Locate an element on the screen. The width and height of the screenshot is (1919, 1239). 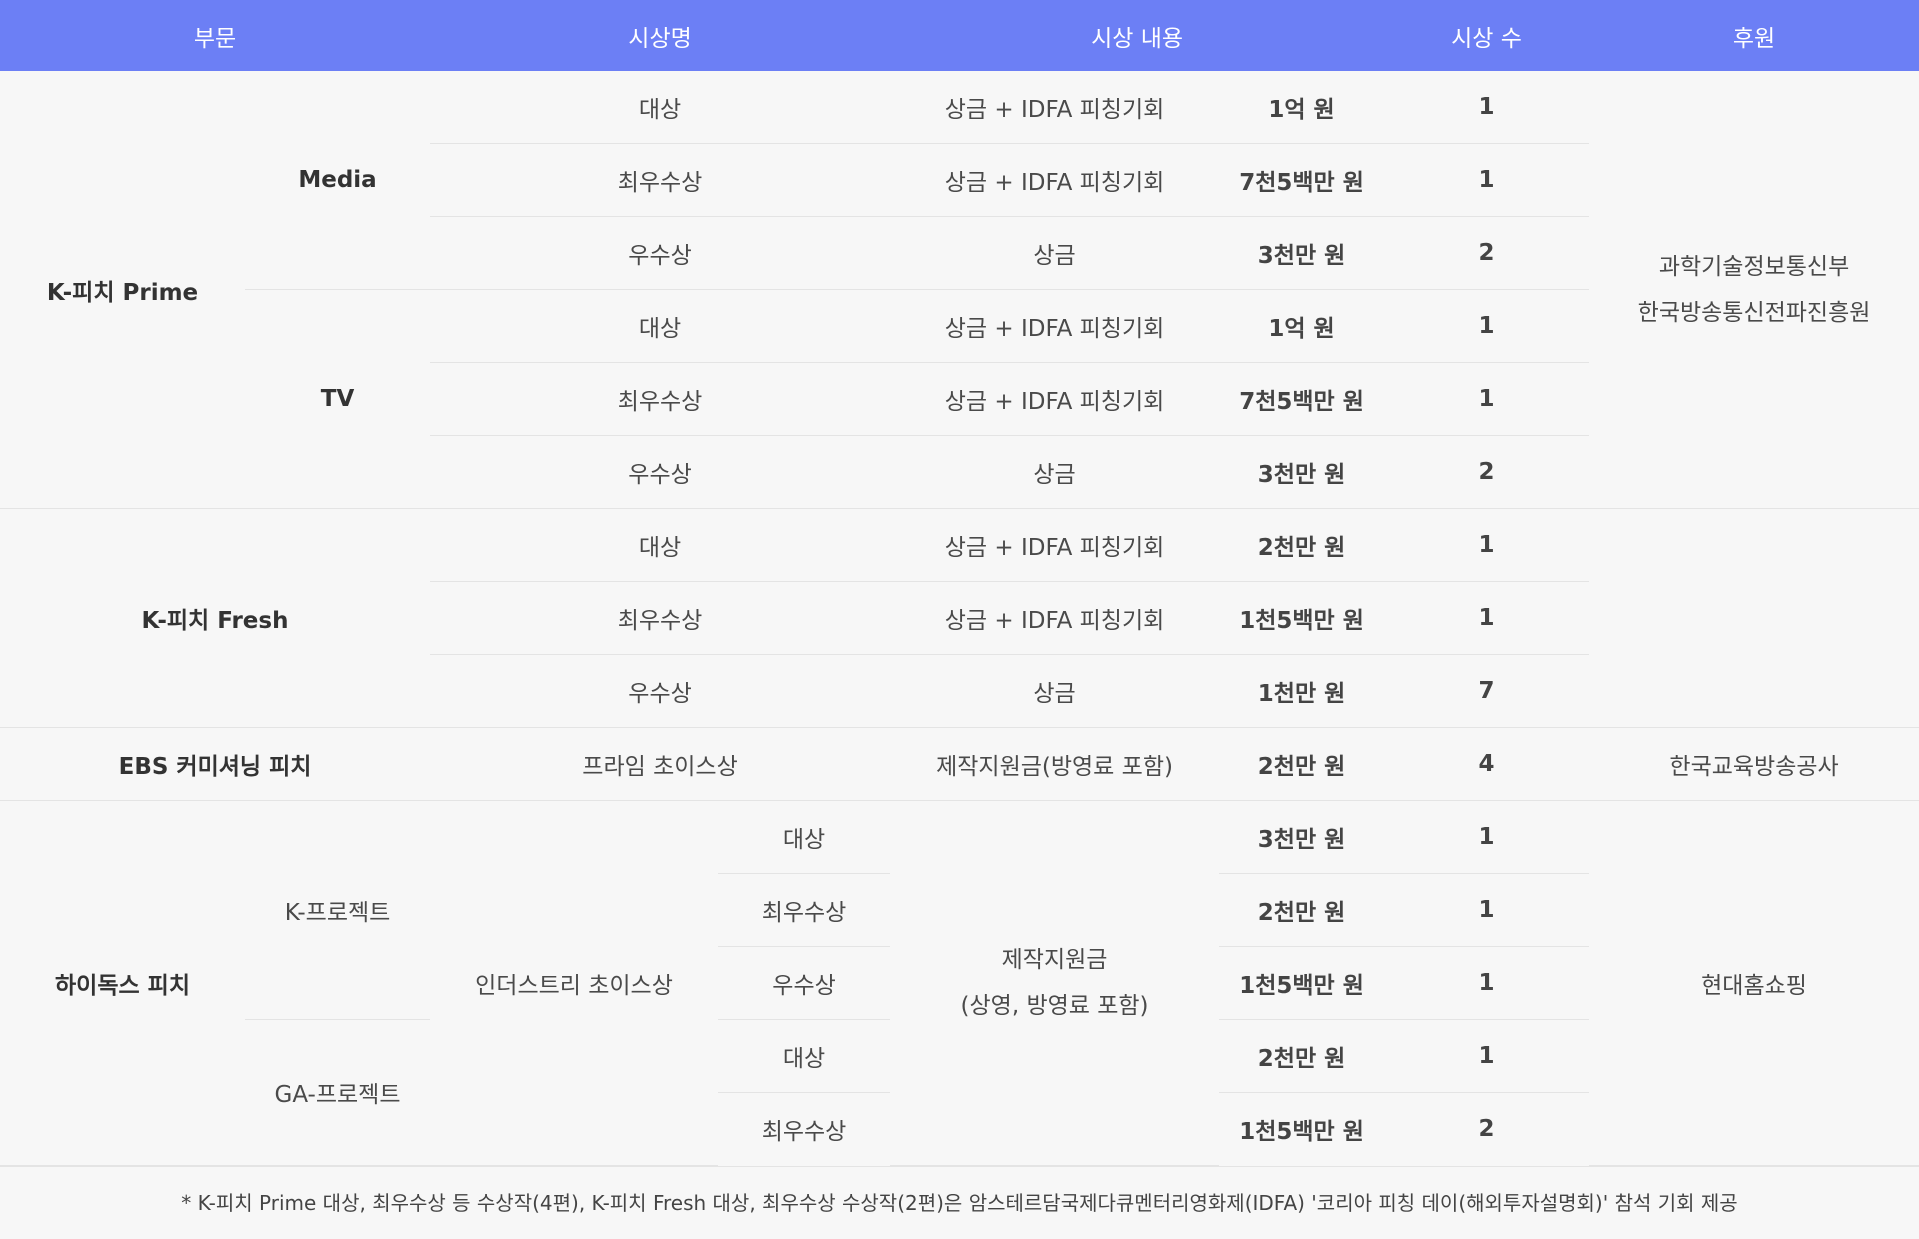
sponsor-fresh is located at coordinates (1754, 618).